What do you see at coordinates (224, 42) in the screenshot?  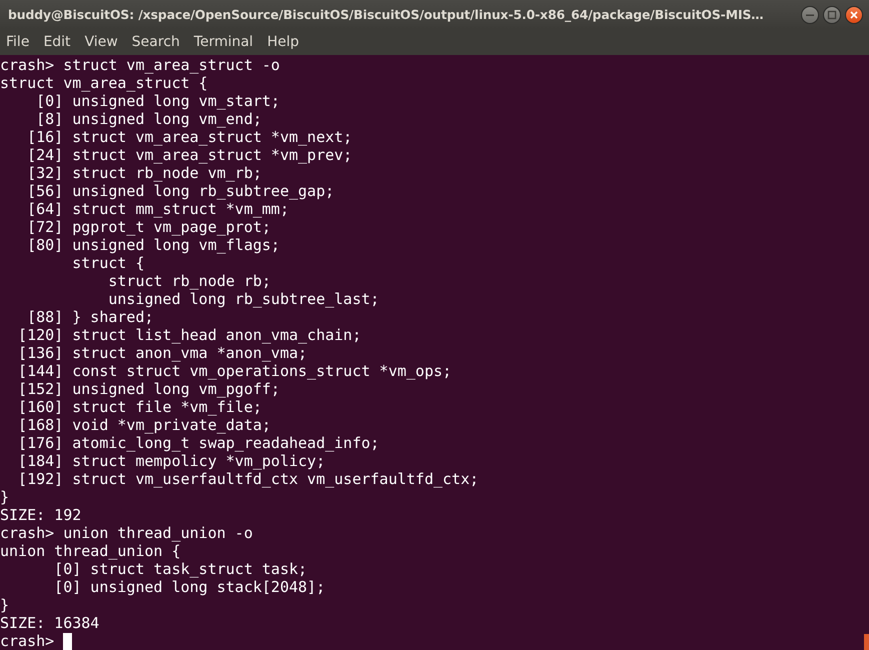 I see `menu-item: Terminal` at bounding box center [224, 42].